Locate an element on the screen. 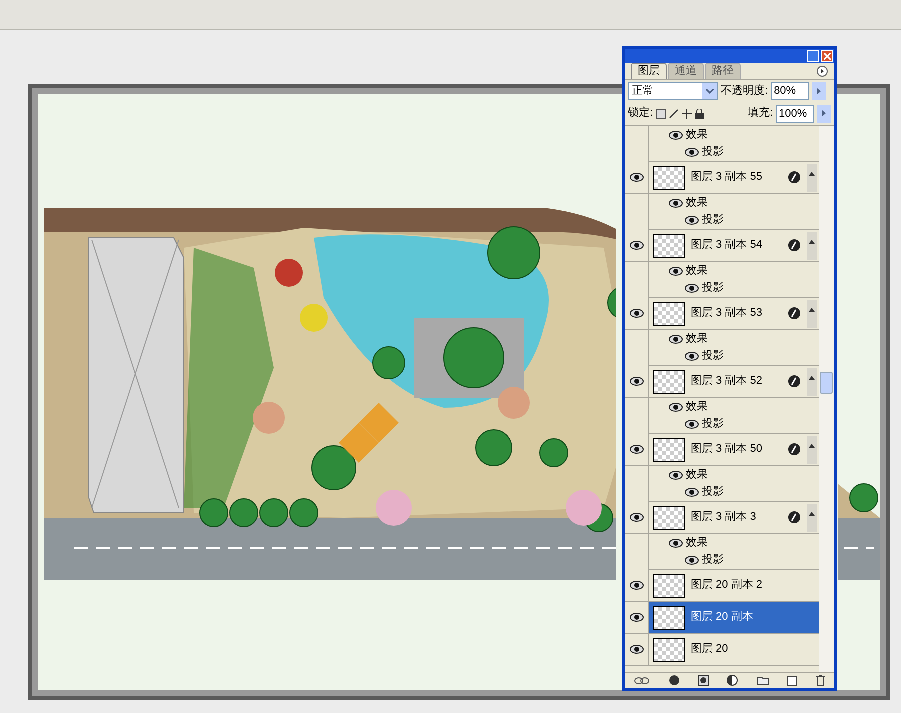 This screenshot has height=713, width=901. layer-row: 图层 3 副本 52 is located at coordinates (734, 381).